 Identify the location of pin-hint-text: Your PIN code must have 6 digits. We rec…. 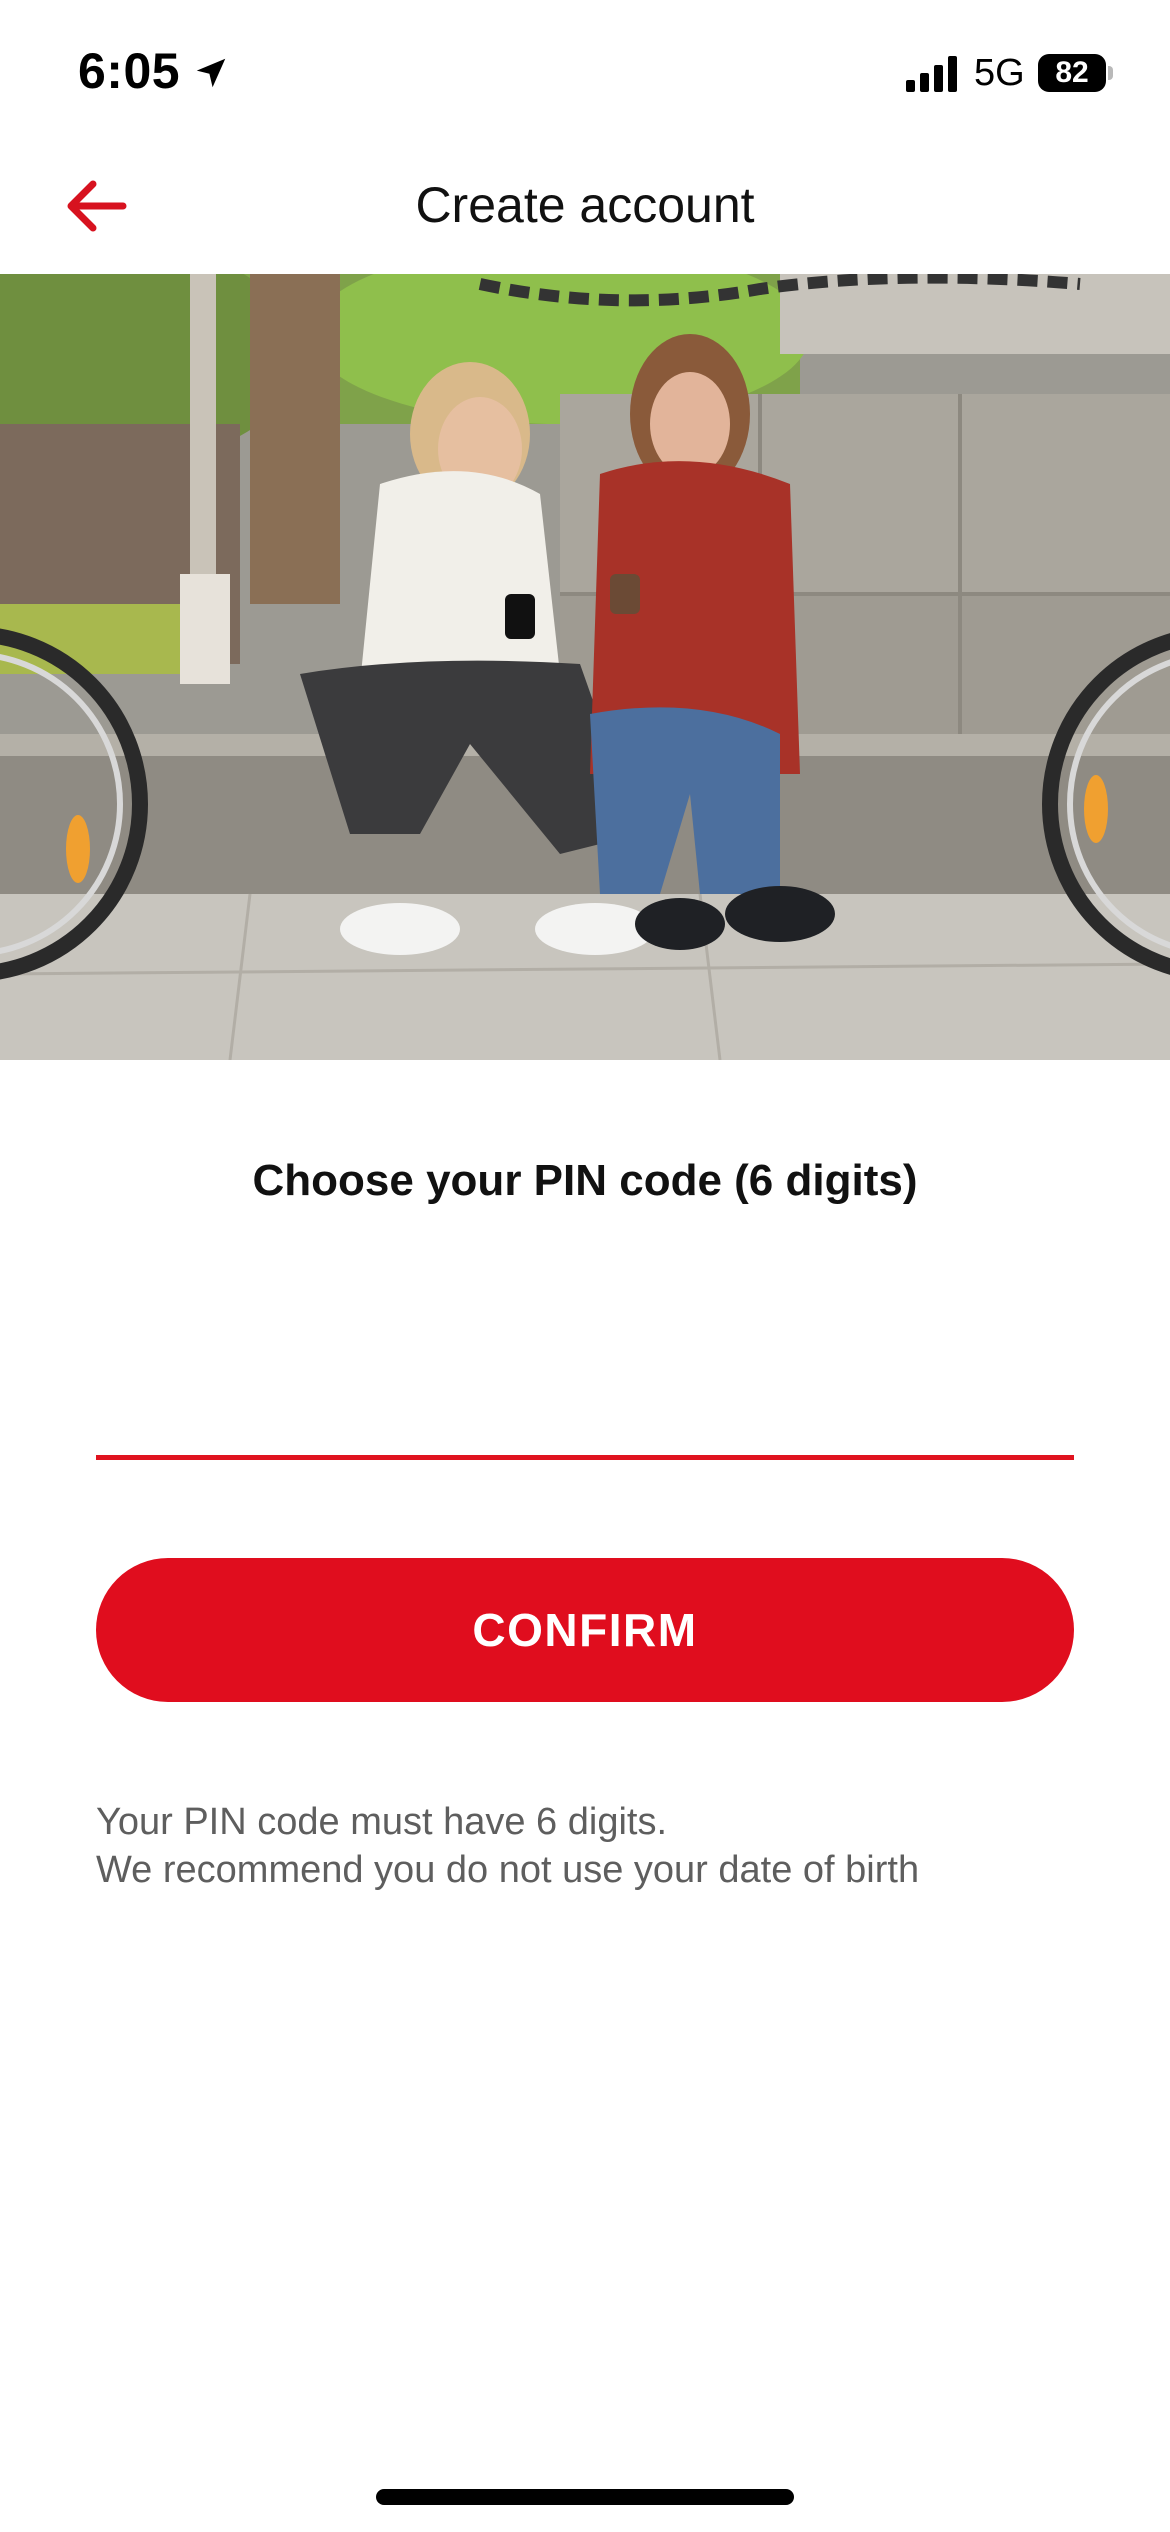
(596, 1846).